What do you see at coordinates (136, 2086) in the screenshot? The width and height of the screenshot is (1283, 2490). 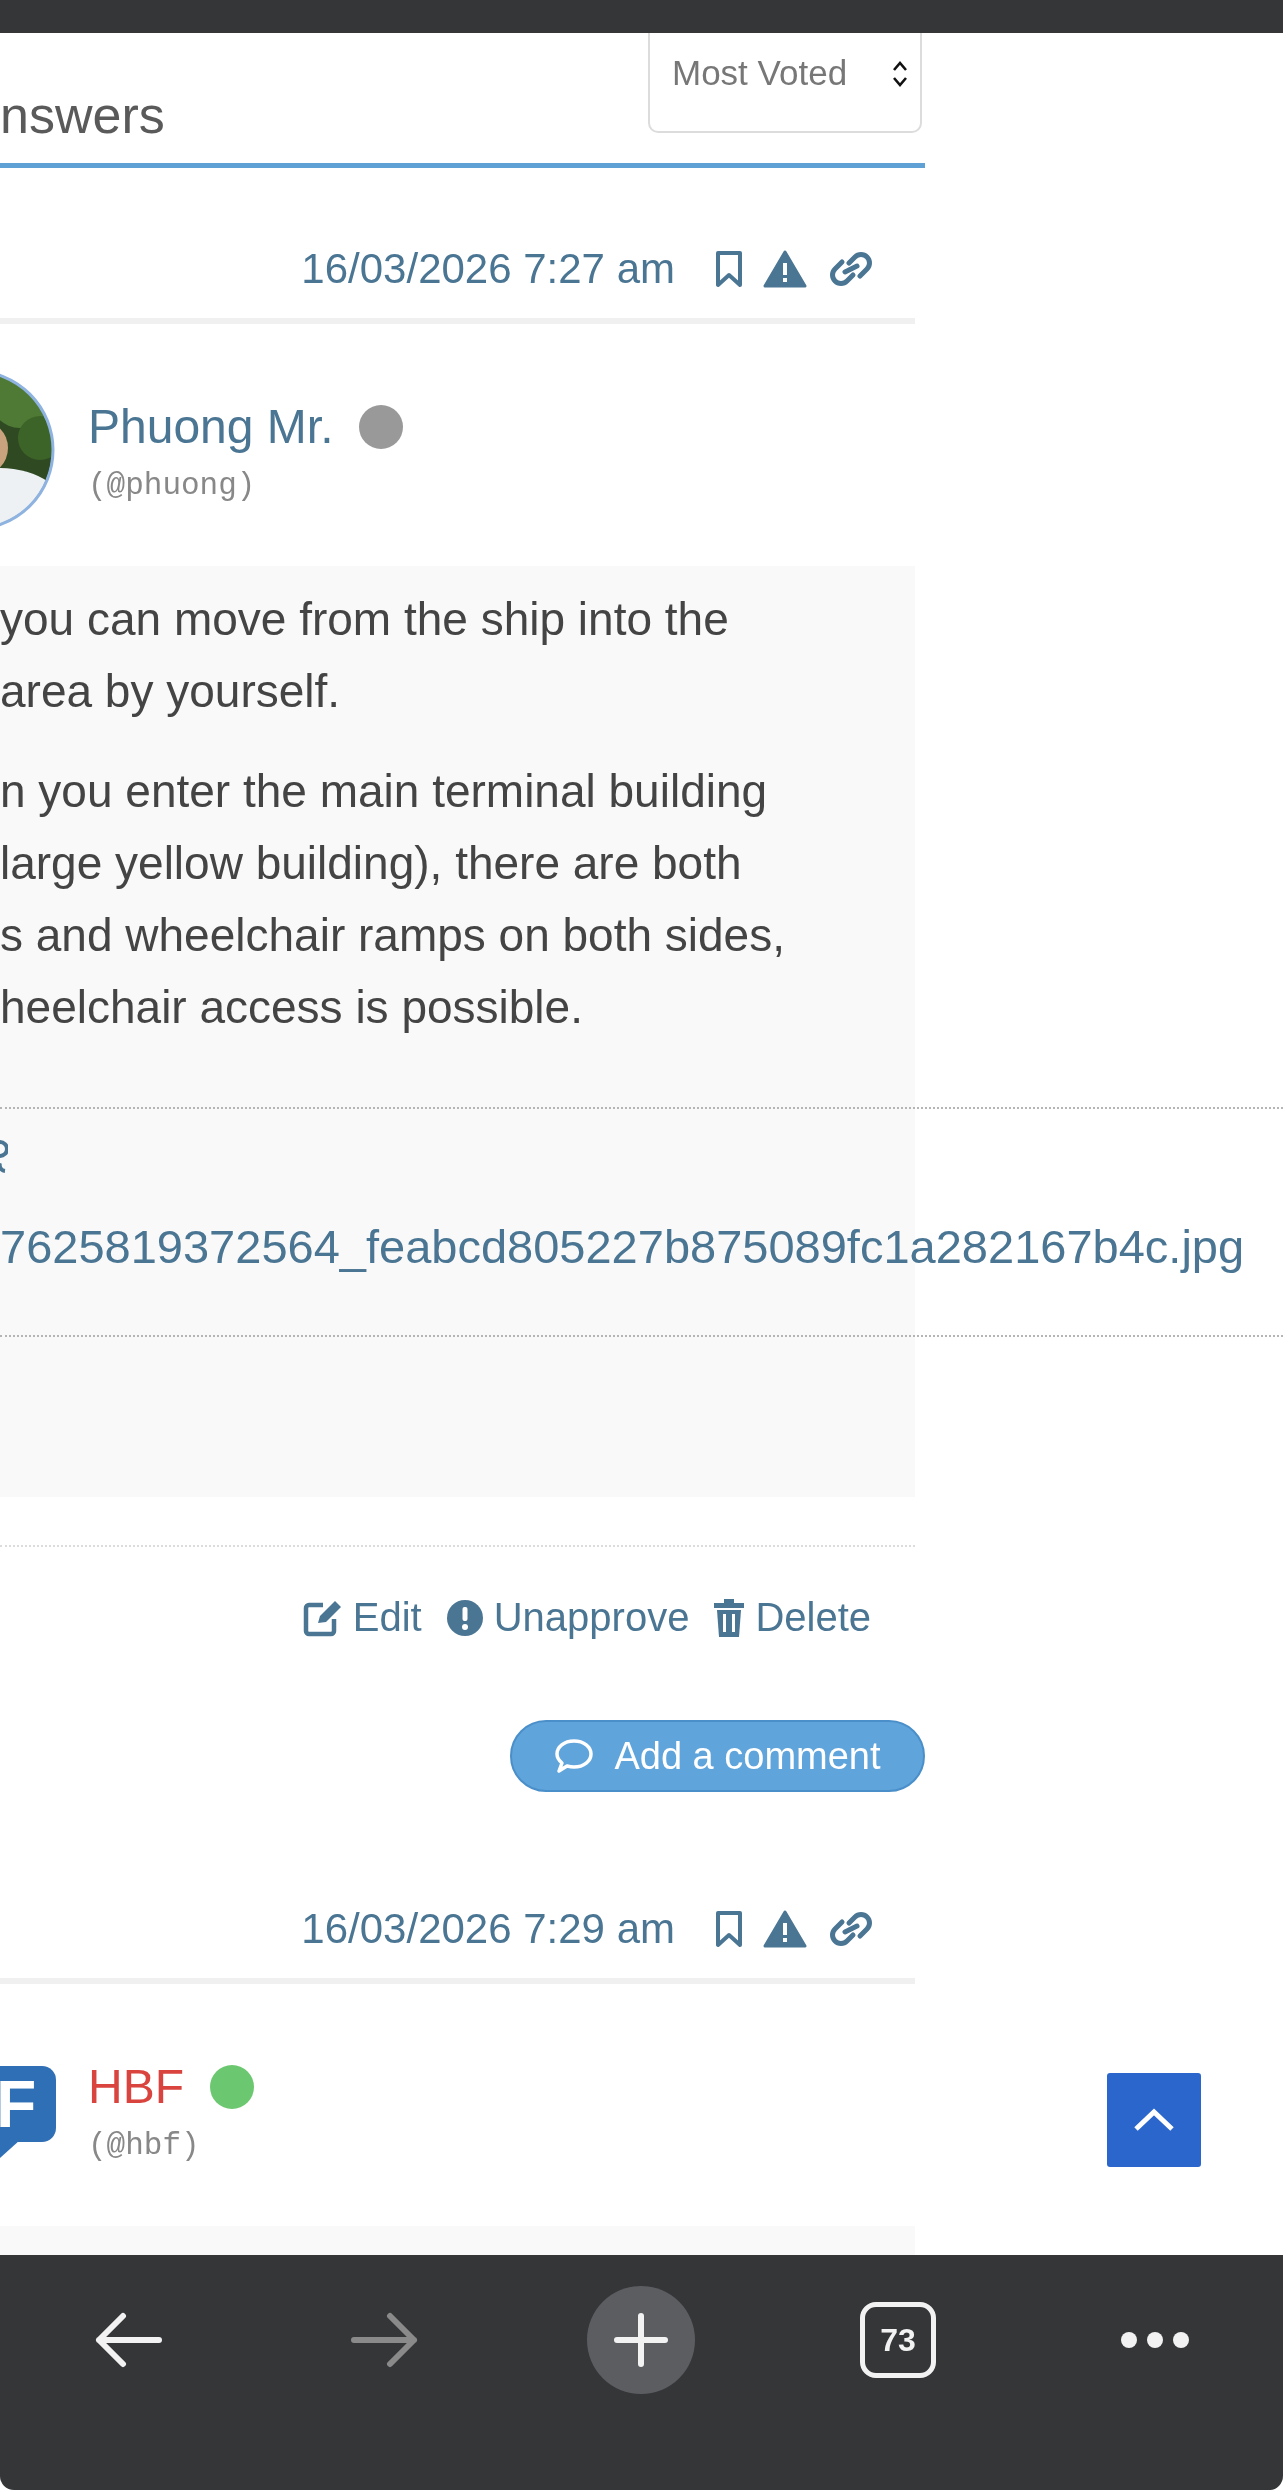 I see `author-name: HBF` at bounding box center [136, 2086].